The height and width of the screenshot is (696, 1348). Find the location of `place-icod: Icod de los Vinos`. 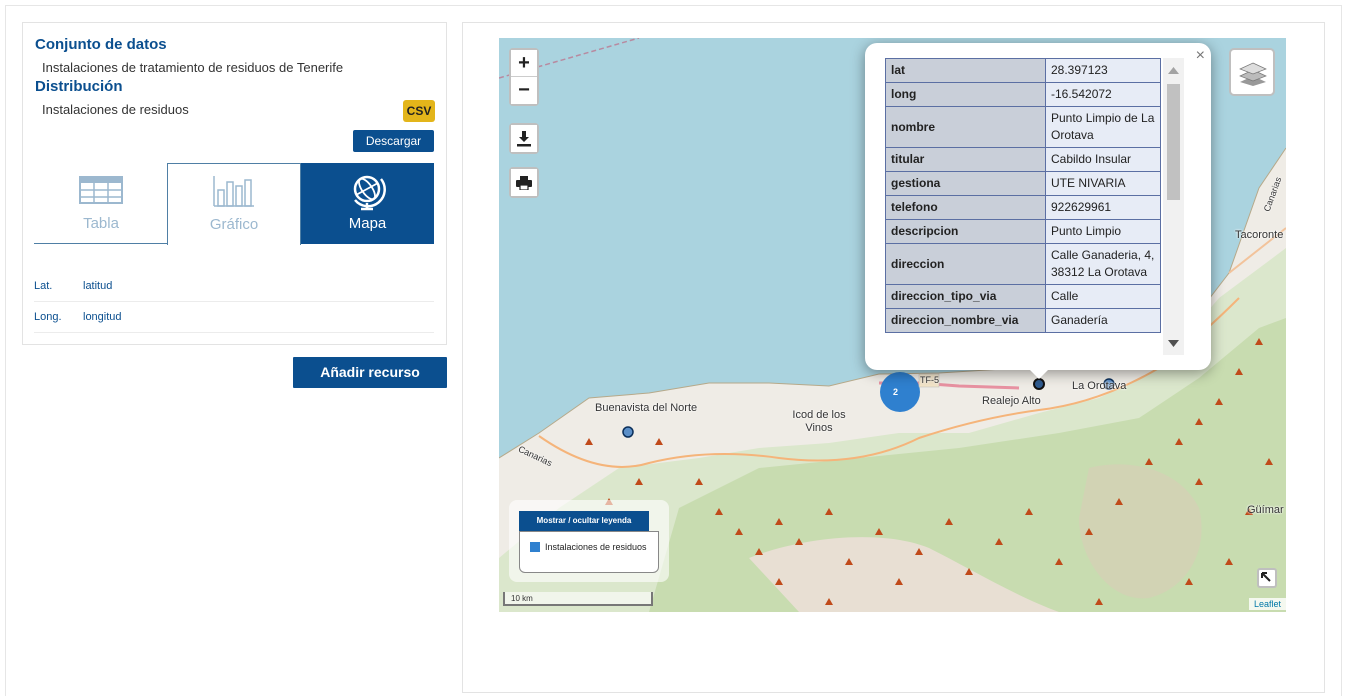

place-icod: Icod de los Vinos is located at coordinates (819, 421).